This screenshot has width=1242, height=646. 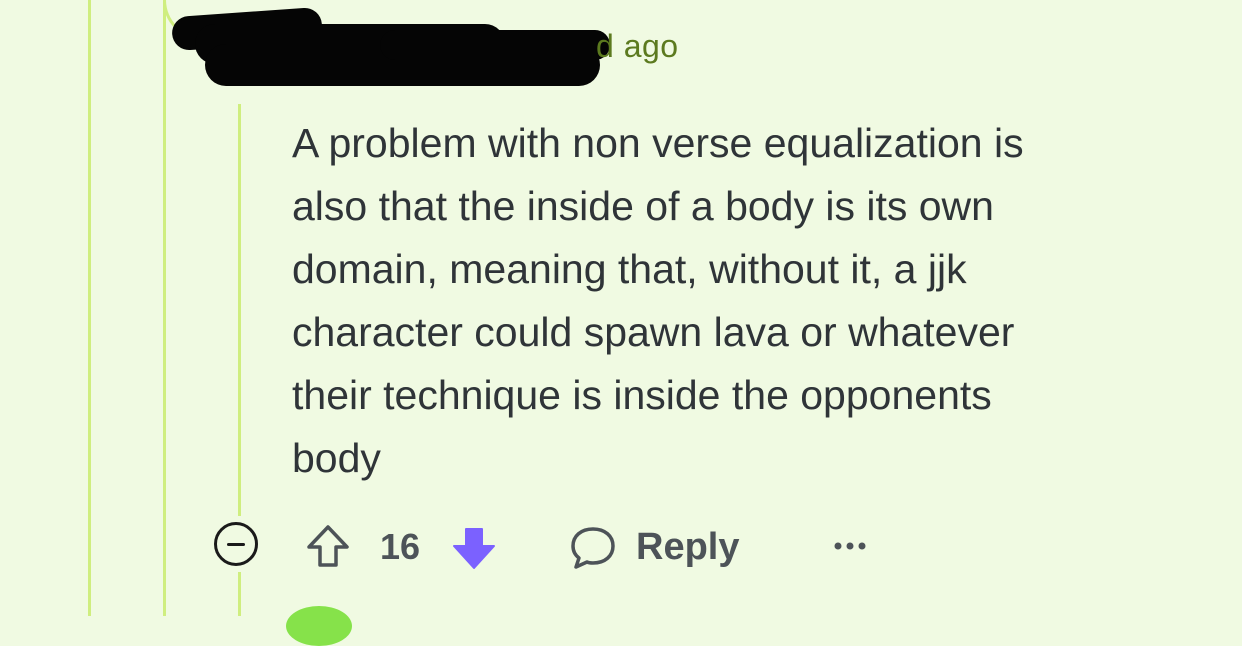 I want to click on upvote-arrow-icon, so click(x=328, y=546).